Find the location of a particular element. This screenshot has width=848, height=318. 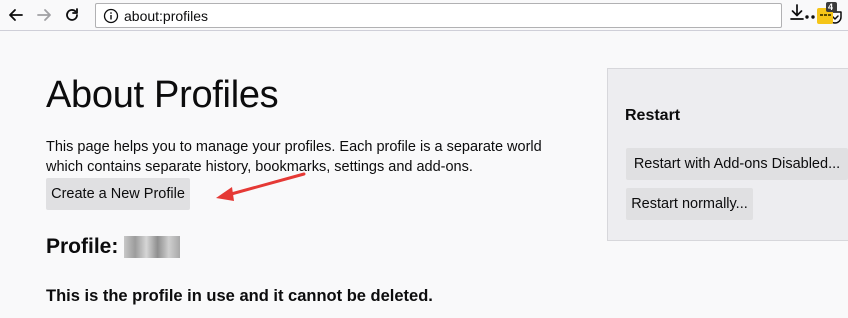

profile-heading: Profile: is located at coordinates (113, 247).